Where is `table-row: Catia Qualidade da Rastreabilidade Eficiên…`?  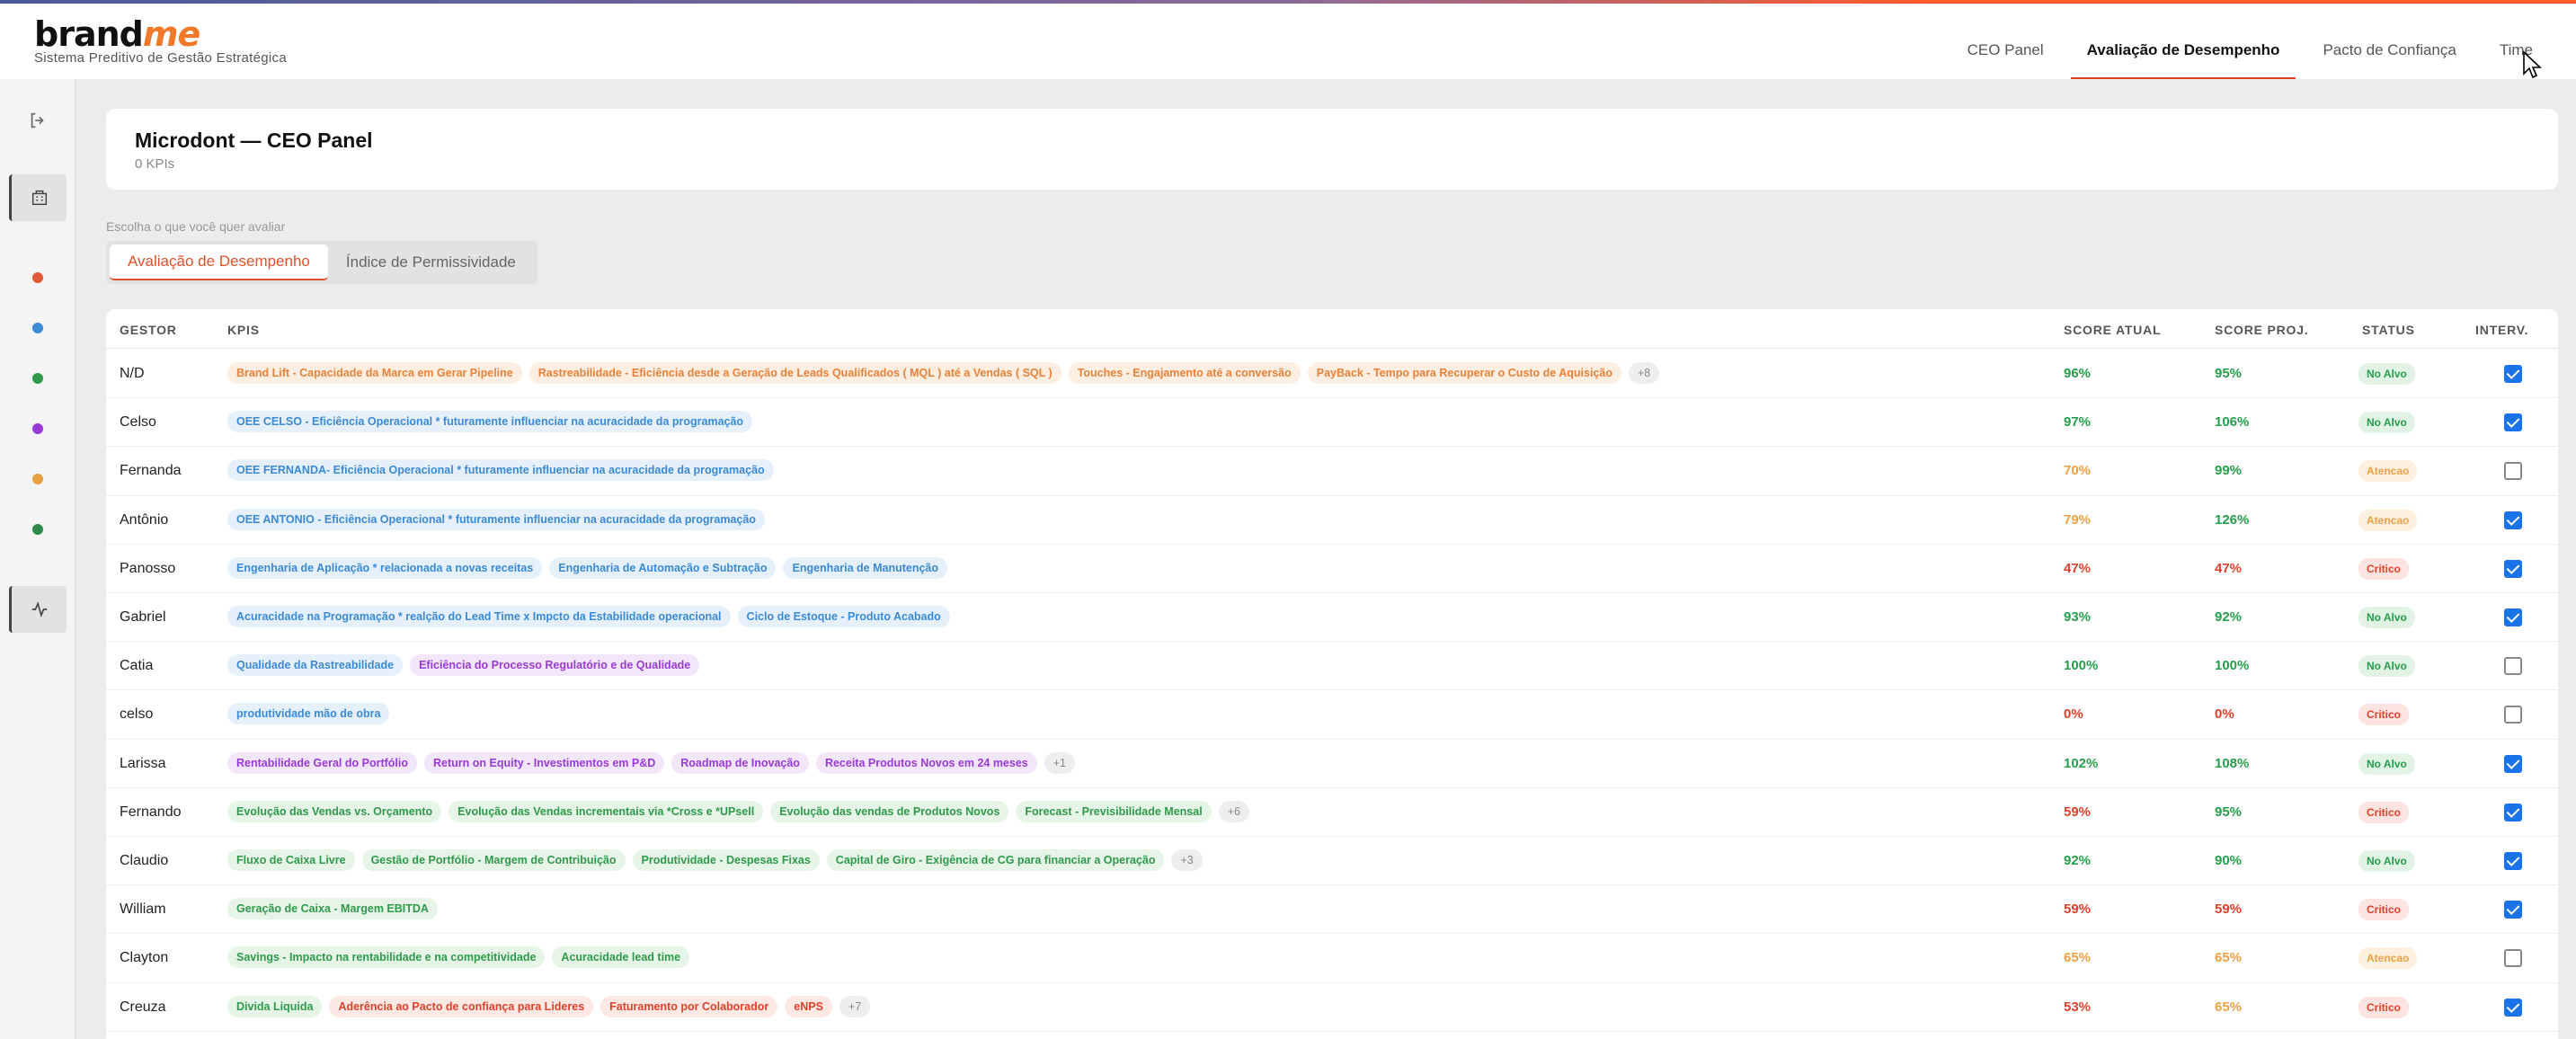 table-row: Catia Qualidade da Rastreabilidade Eficiên… is located at coordinates (1332, 666).